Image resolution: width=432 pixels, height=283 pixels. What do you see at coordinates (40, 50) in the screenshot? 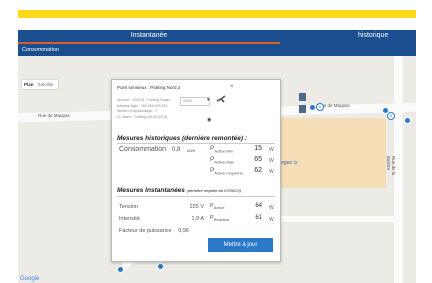
I see `page-subtitle: Consommation` at bounding box center [40, 50].